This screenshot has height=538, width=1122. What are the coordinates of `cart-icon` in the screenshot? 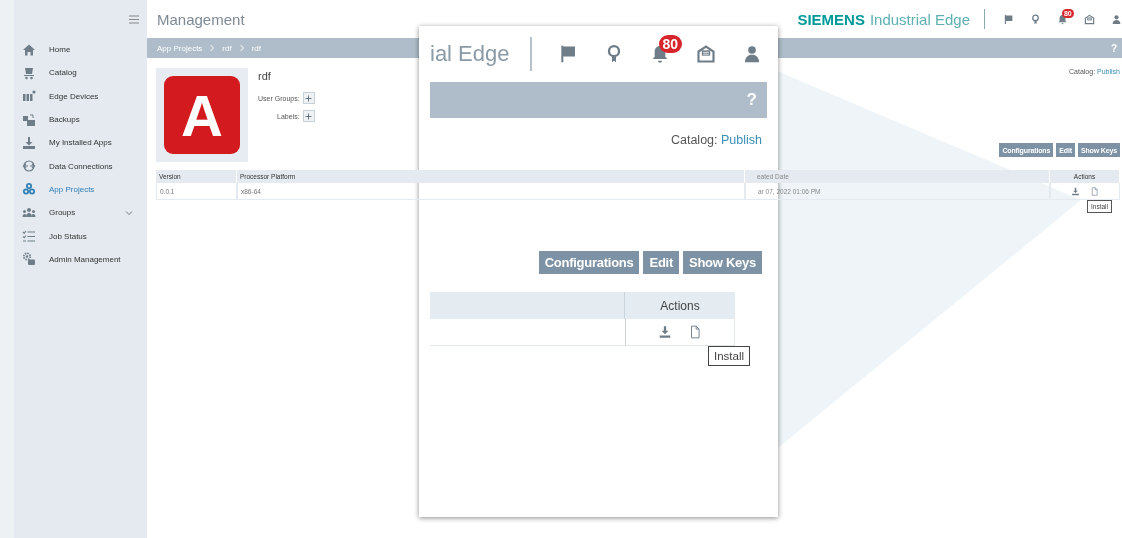 It's located at (29, 72).